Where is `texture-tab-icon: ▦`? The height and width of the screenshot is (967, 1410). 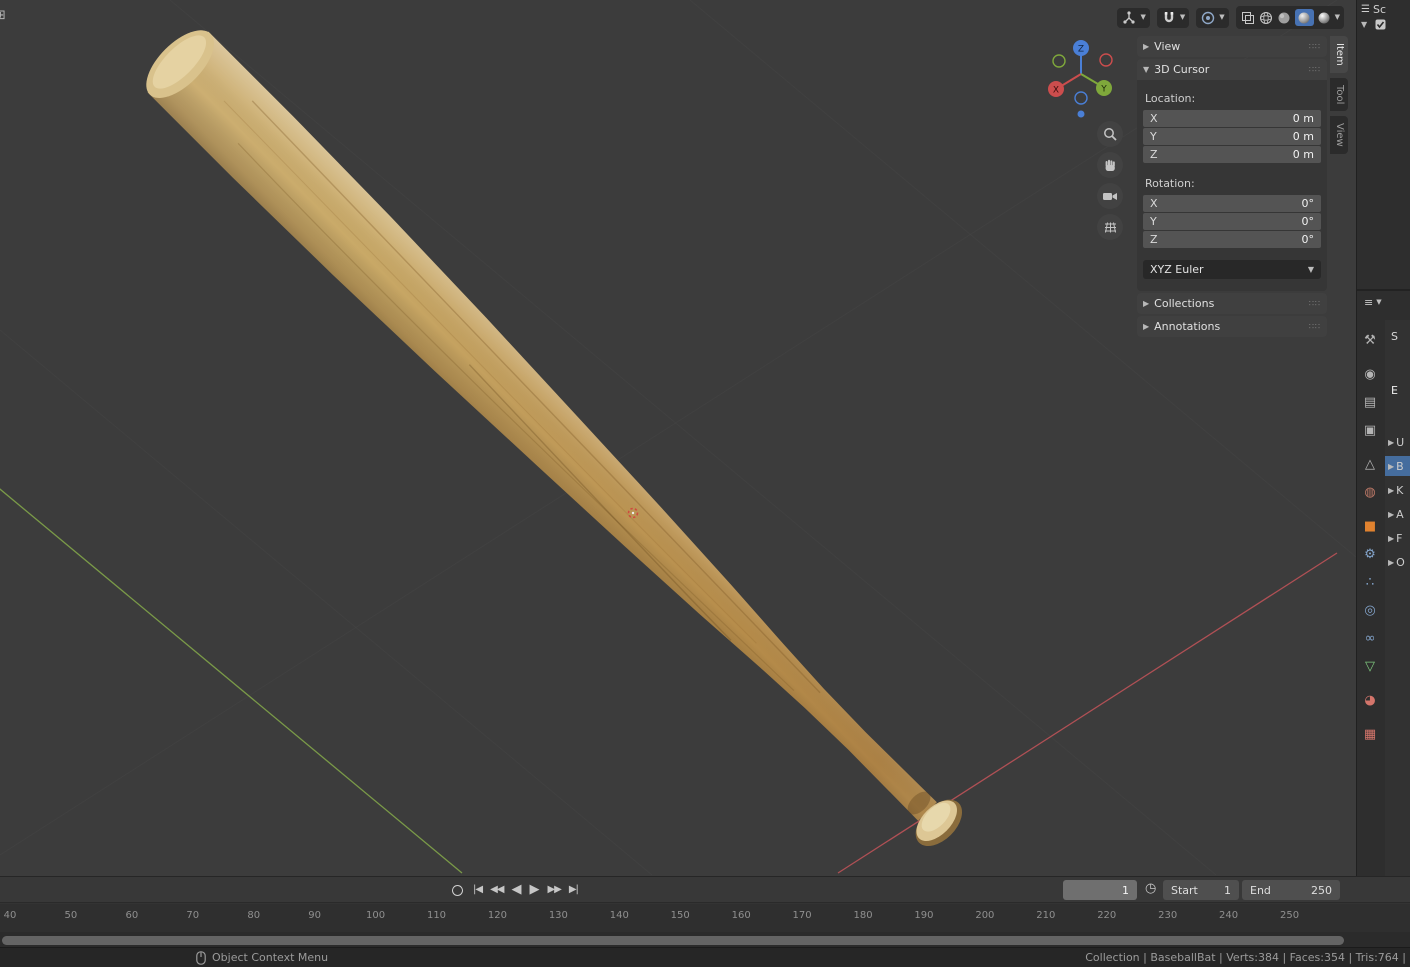 texture-tab-icon: ▦ is located at coordinates (1370, 734).